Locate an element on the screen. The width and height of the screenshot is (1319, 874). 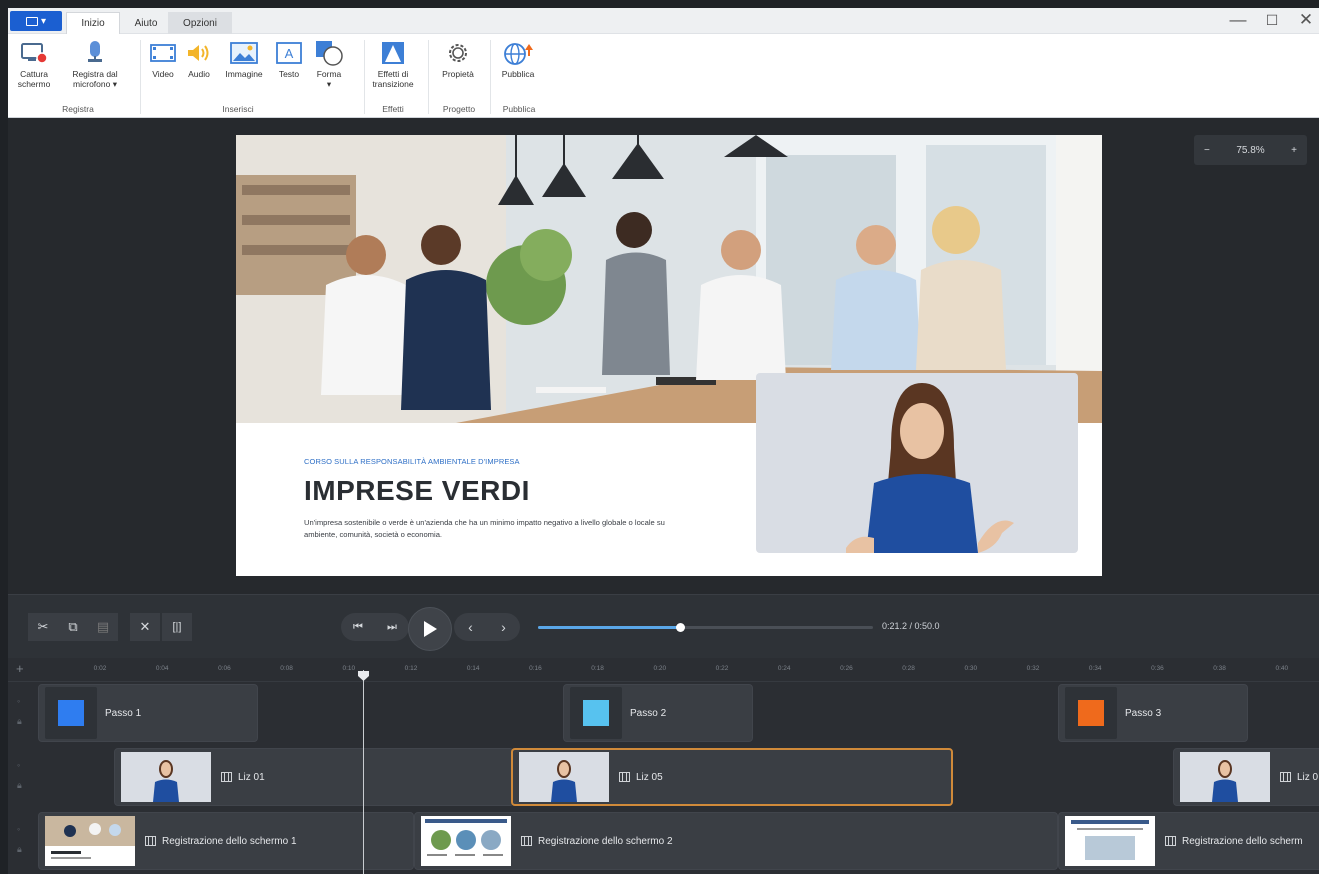
prev-frame-icon: ‹ is located at coordinates (470, 627).